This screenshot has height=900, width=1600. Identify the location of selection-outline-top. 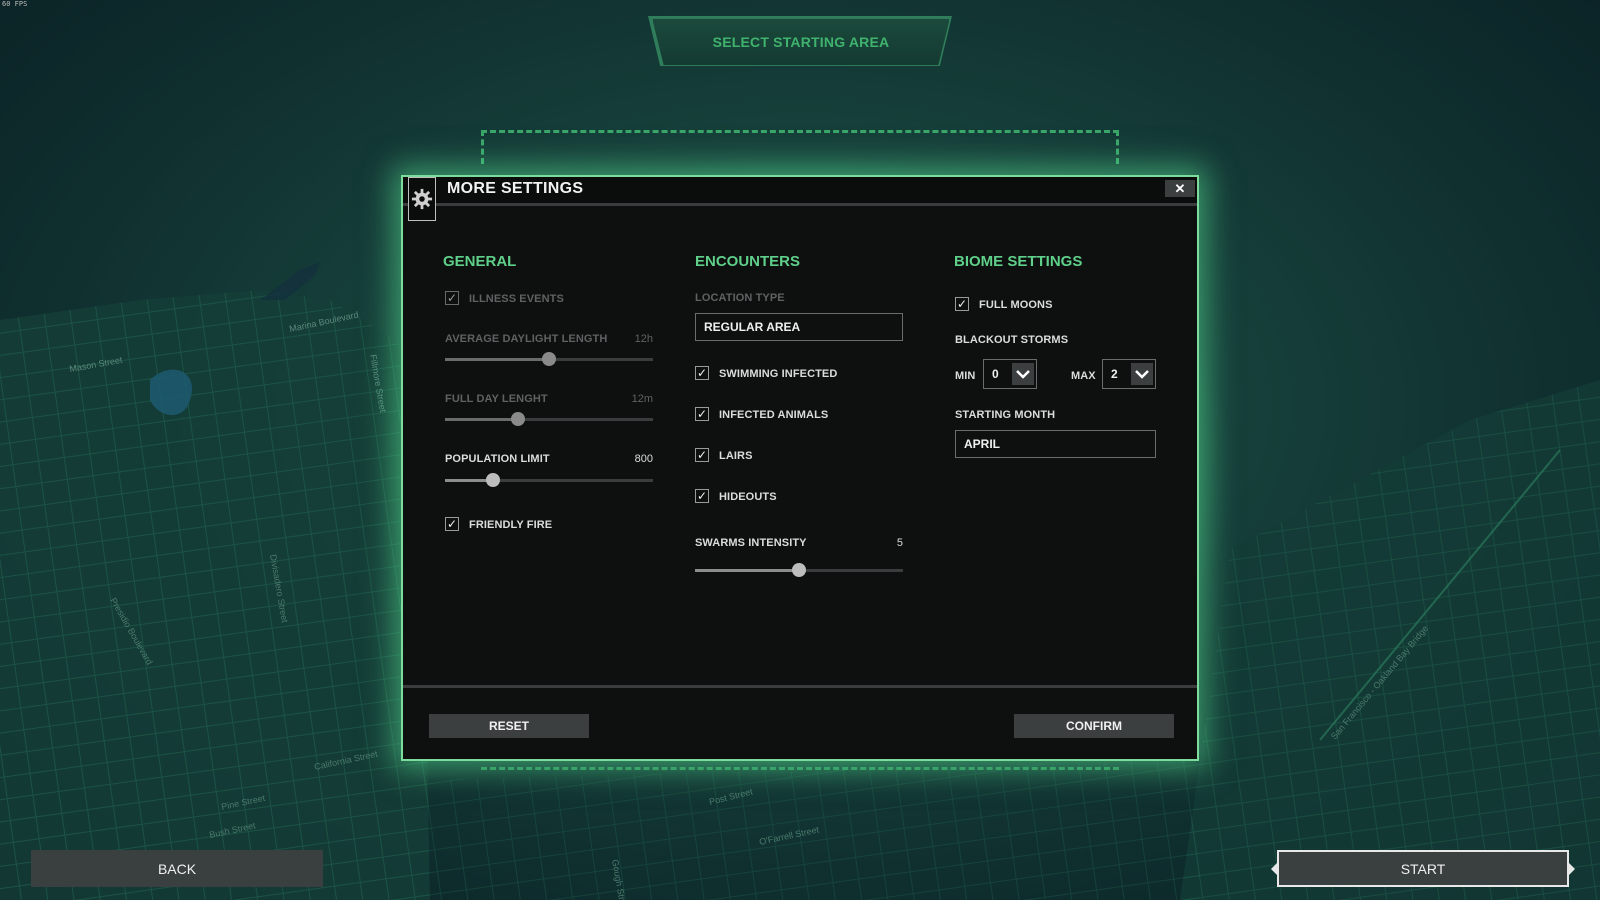
(800, 131).